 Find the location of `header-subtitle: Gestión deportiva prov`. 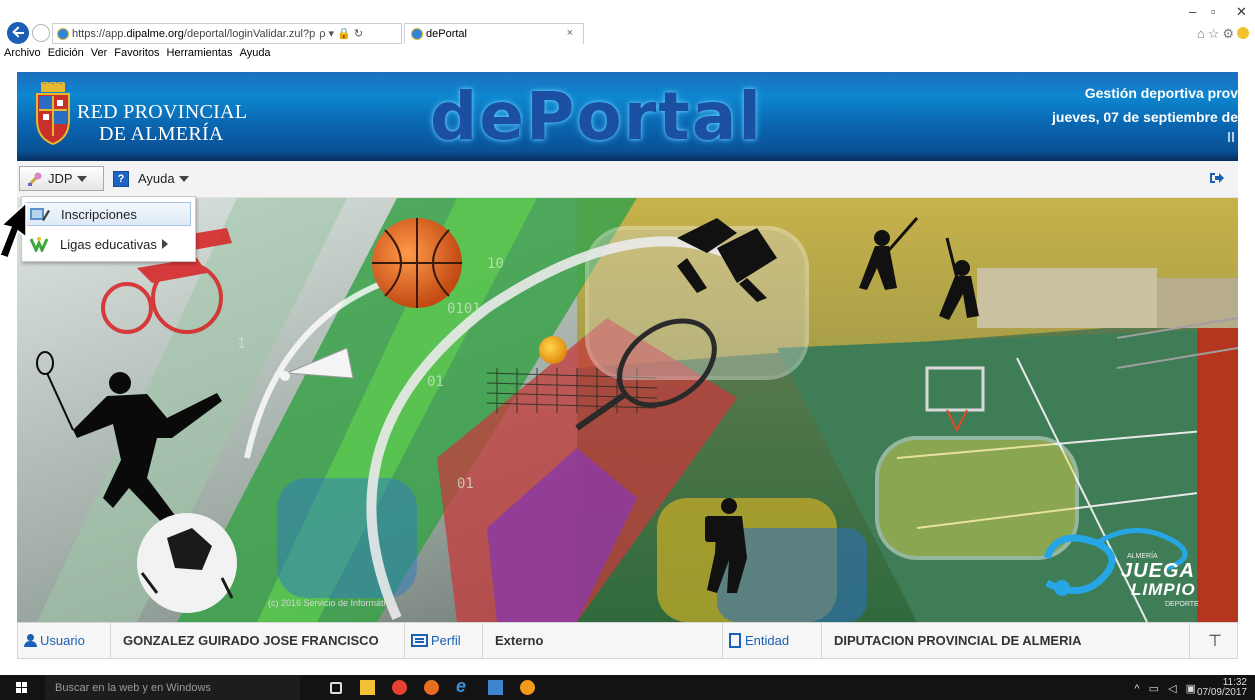

header-subtitle: Gestión deportiva prov is located at coordinates (1161, 93).